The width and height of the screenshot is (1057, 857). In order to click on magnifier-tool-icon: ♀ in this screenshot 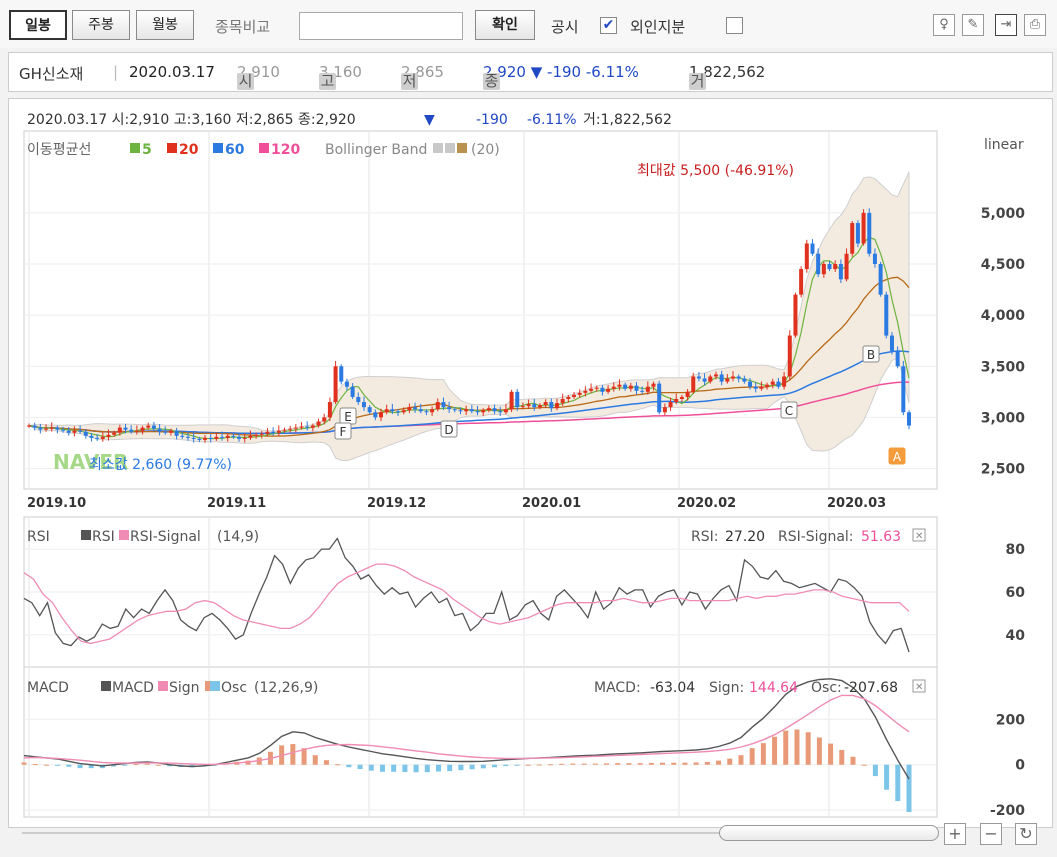, I will do `click(944, 25)`.